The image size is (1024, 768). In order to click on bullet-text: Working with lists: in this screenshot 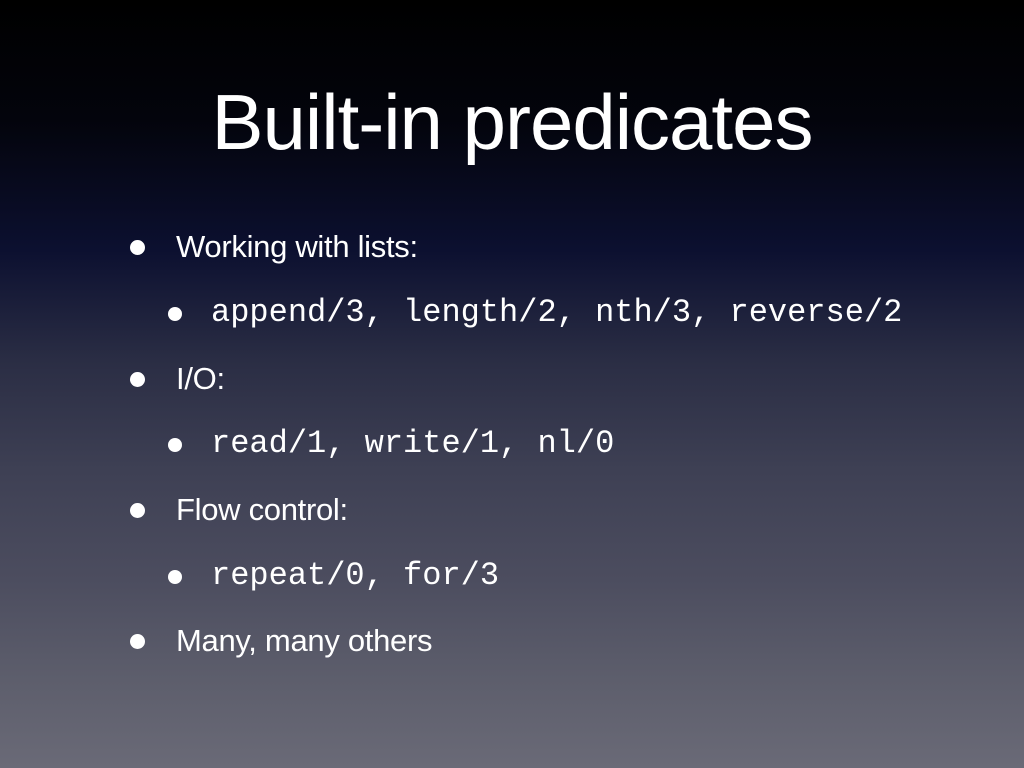, I will do `click(297, 246)`.